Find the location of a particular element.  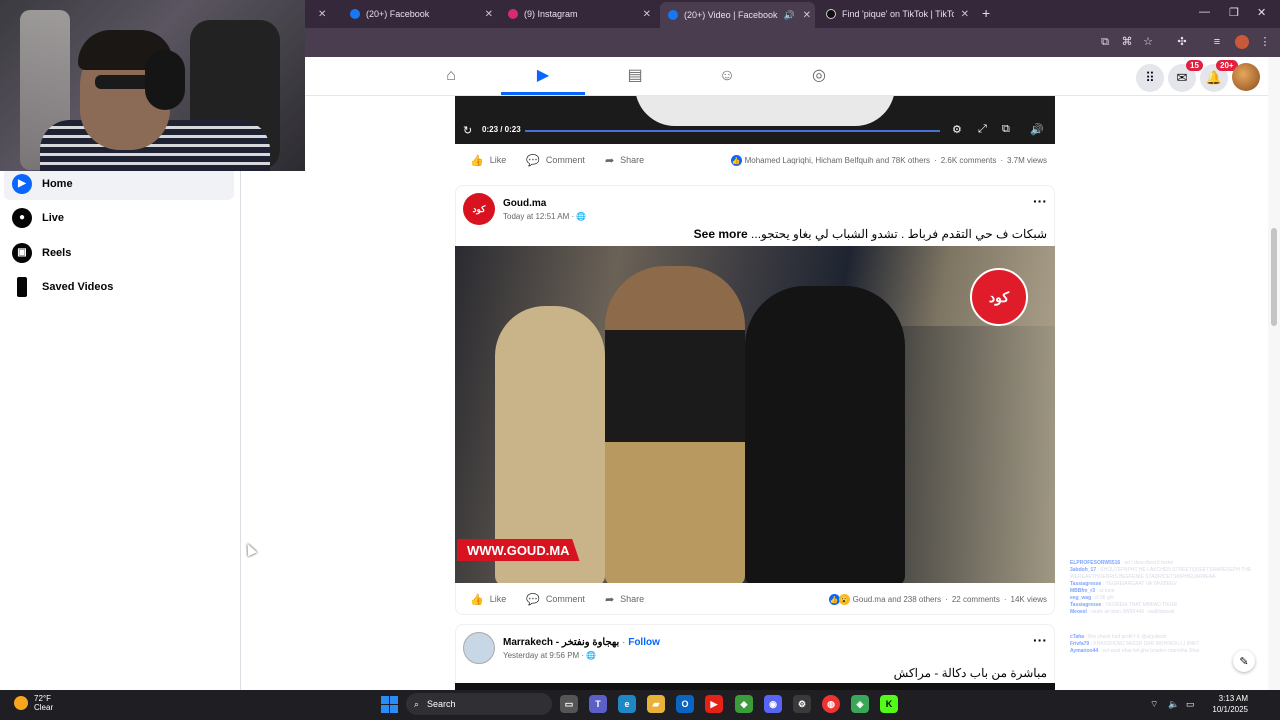

taskbar-search: ⌕ Search is located at coordinates (479, 704).